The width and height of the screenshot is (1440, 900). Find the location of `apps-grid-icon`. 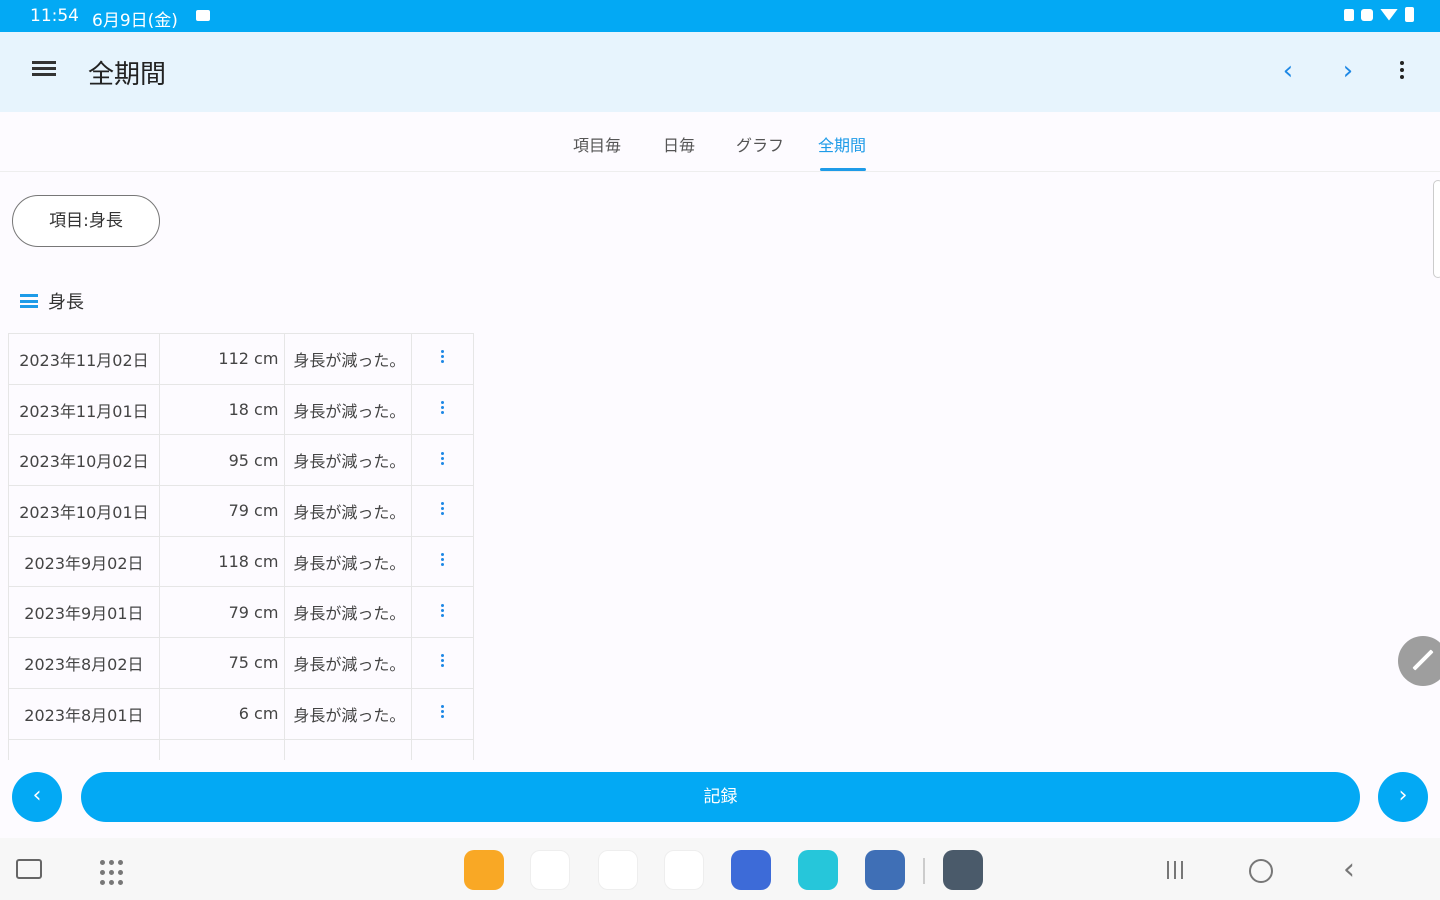

apps-grid-icon is located at coordinates (115, 871).